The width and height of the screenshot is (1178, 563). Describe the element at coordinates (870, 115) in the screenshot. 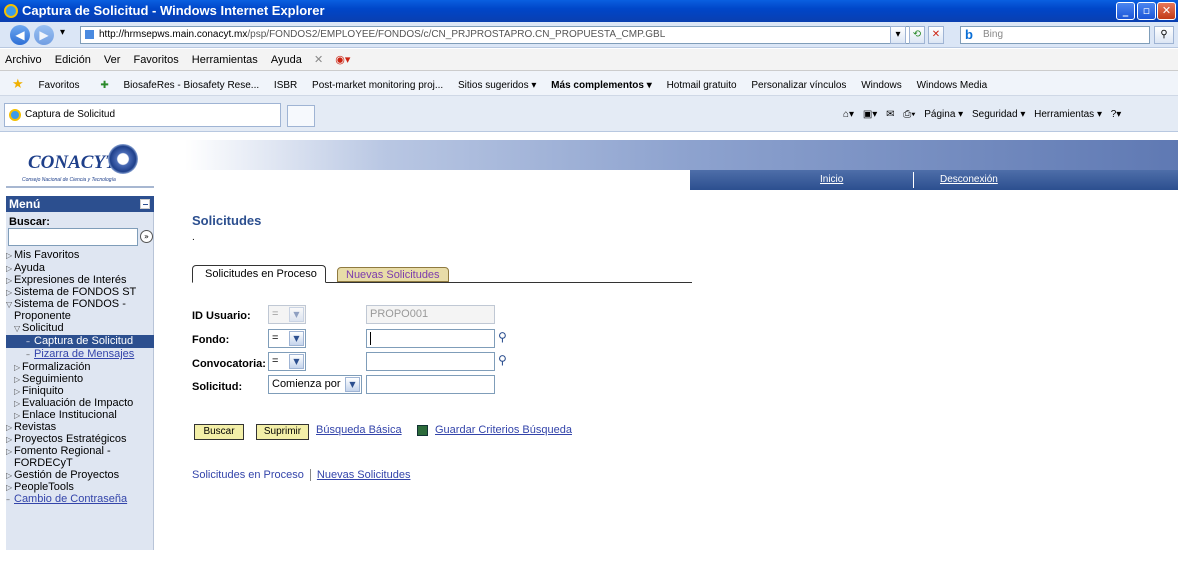

I see `feeds-icon: ▣▾` at that location.